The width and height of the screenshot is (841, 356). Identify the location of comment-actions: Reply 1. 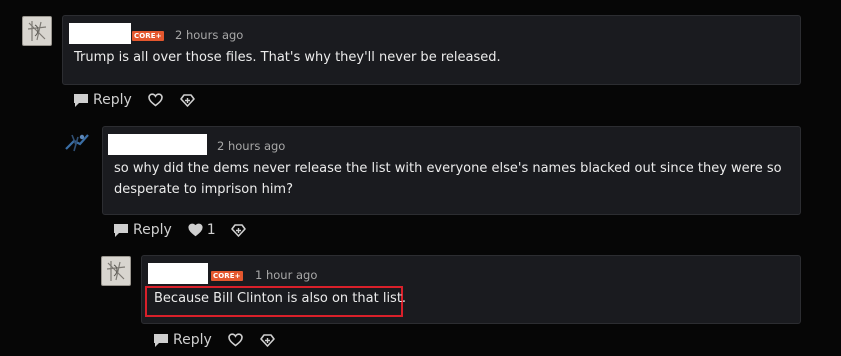
(180, 230).